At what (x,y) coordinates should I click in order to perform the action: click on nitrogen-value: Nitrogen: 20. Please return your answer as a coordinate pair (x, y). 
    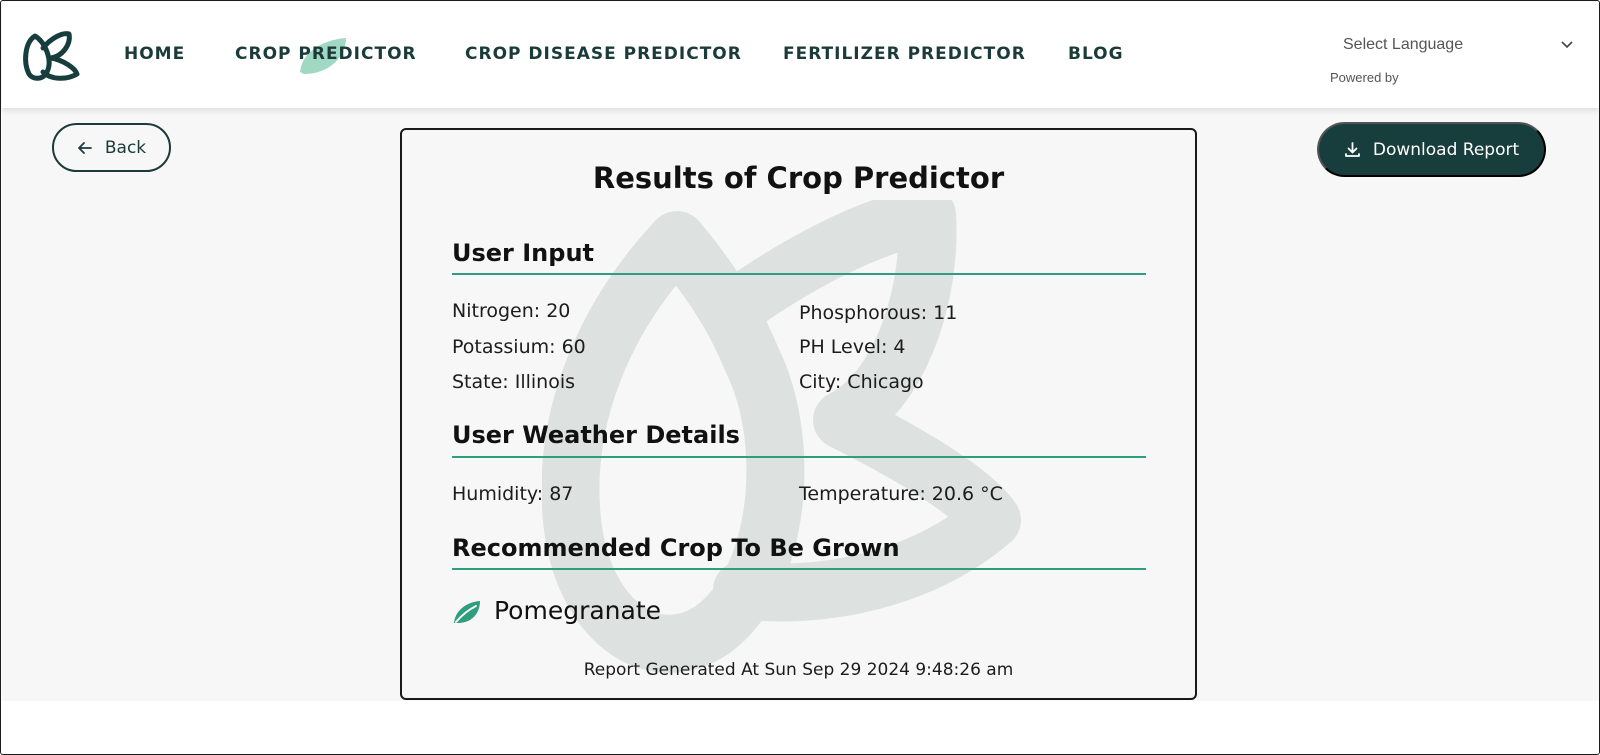
    Looking at the image, I should click on (511, 311).